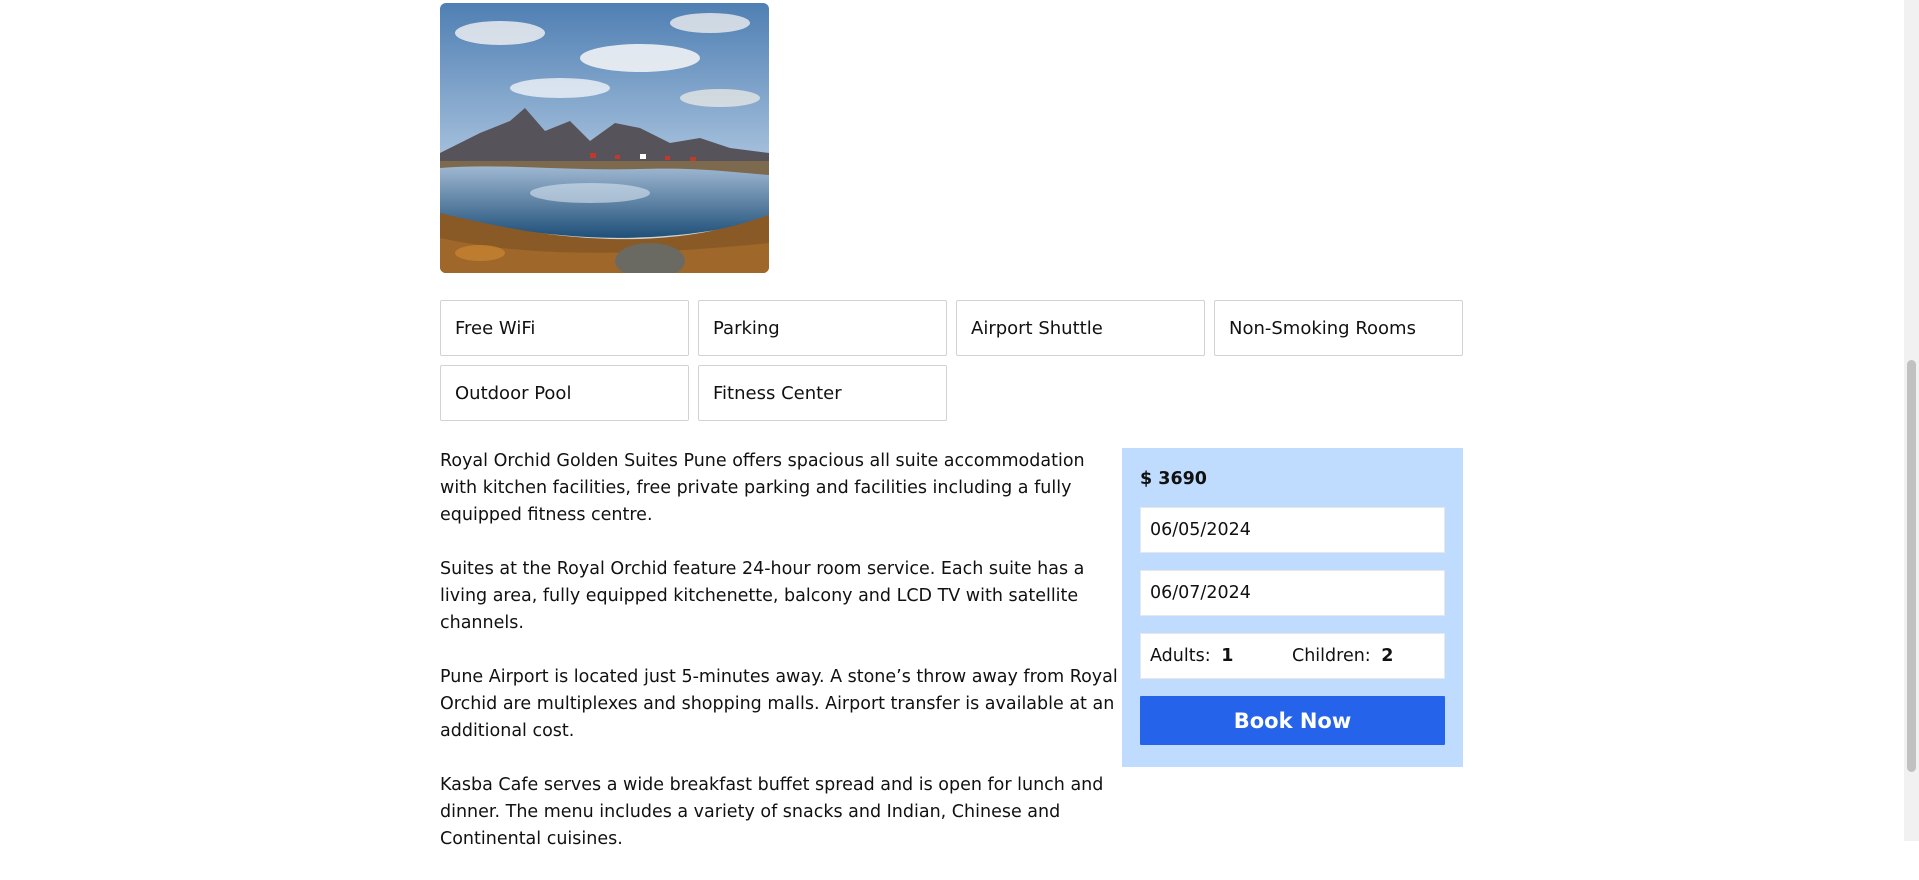 The height and width of the screenshot is (880, 1919). Describe the element at coordinates (1331, 656) in the screenshot. I see `children-label: Children:` at that location.